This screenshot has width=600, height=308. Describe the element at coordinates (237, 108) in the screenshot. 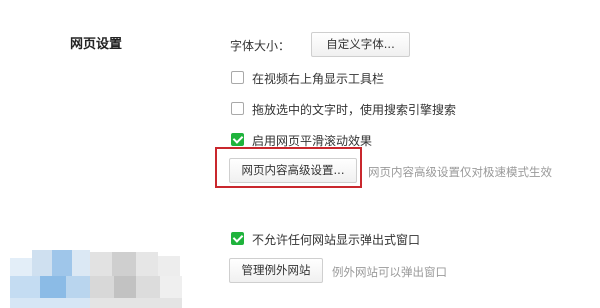

I see `drag-search-checkbox` at that location.